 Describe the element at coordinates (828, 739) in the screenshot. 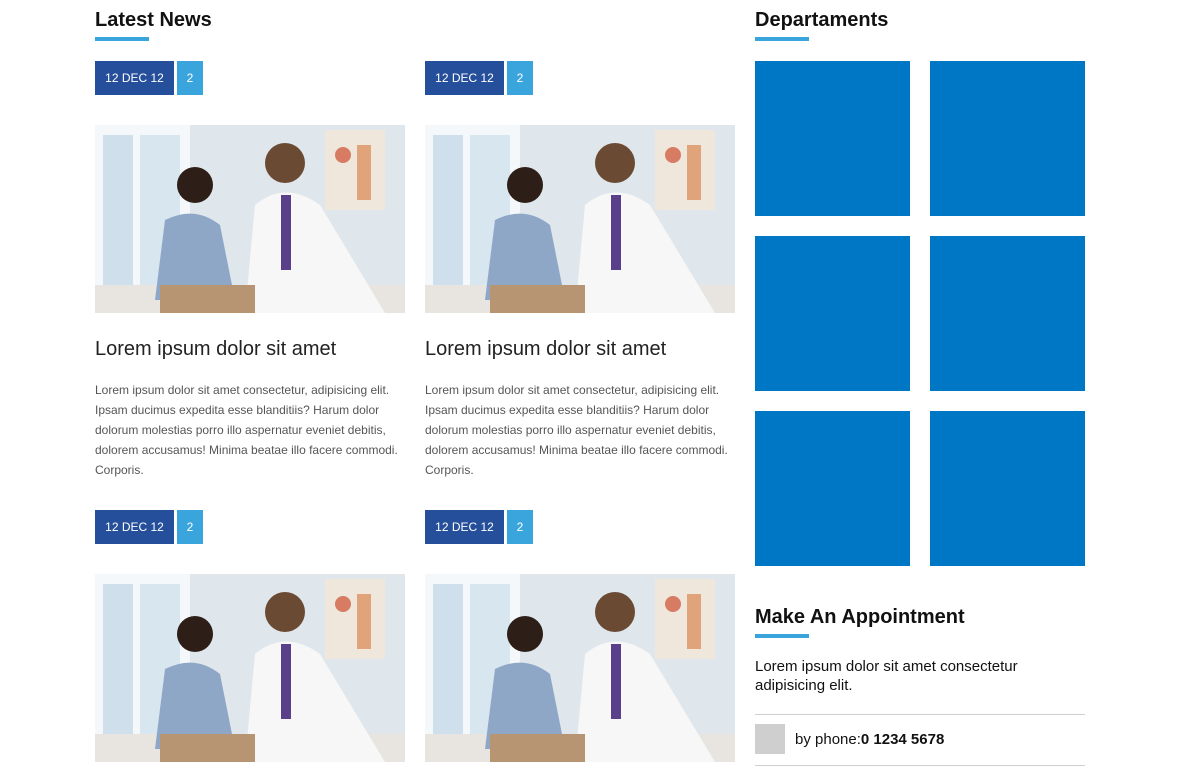

I see `phone-label: by phone:` at that location.